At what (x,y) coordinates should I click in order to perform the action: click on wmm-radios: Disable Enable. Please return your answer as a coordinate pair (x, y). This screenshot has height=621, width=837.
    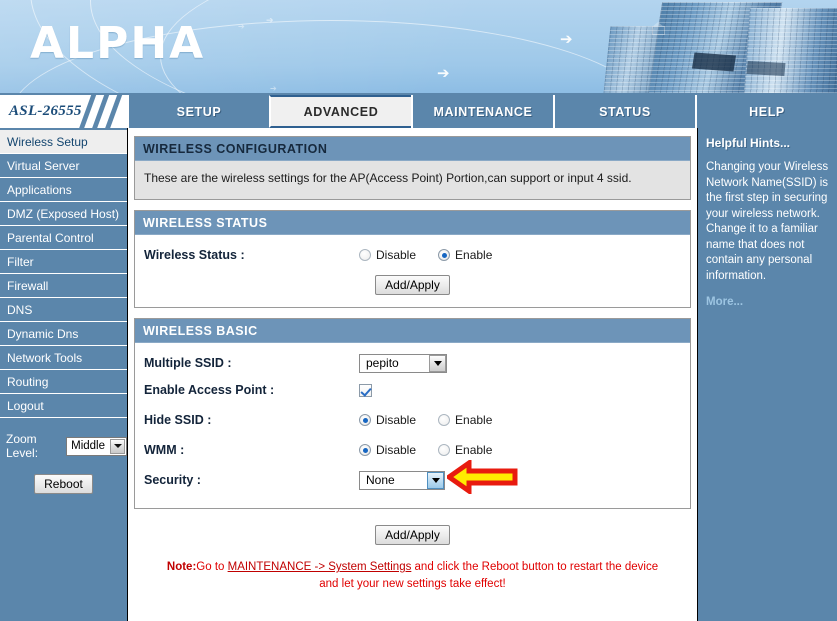
    Looking at the image, I should click on (436, 450).